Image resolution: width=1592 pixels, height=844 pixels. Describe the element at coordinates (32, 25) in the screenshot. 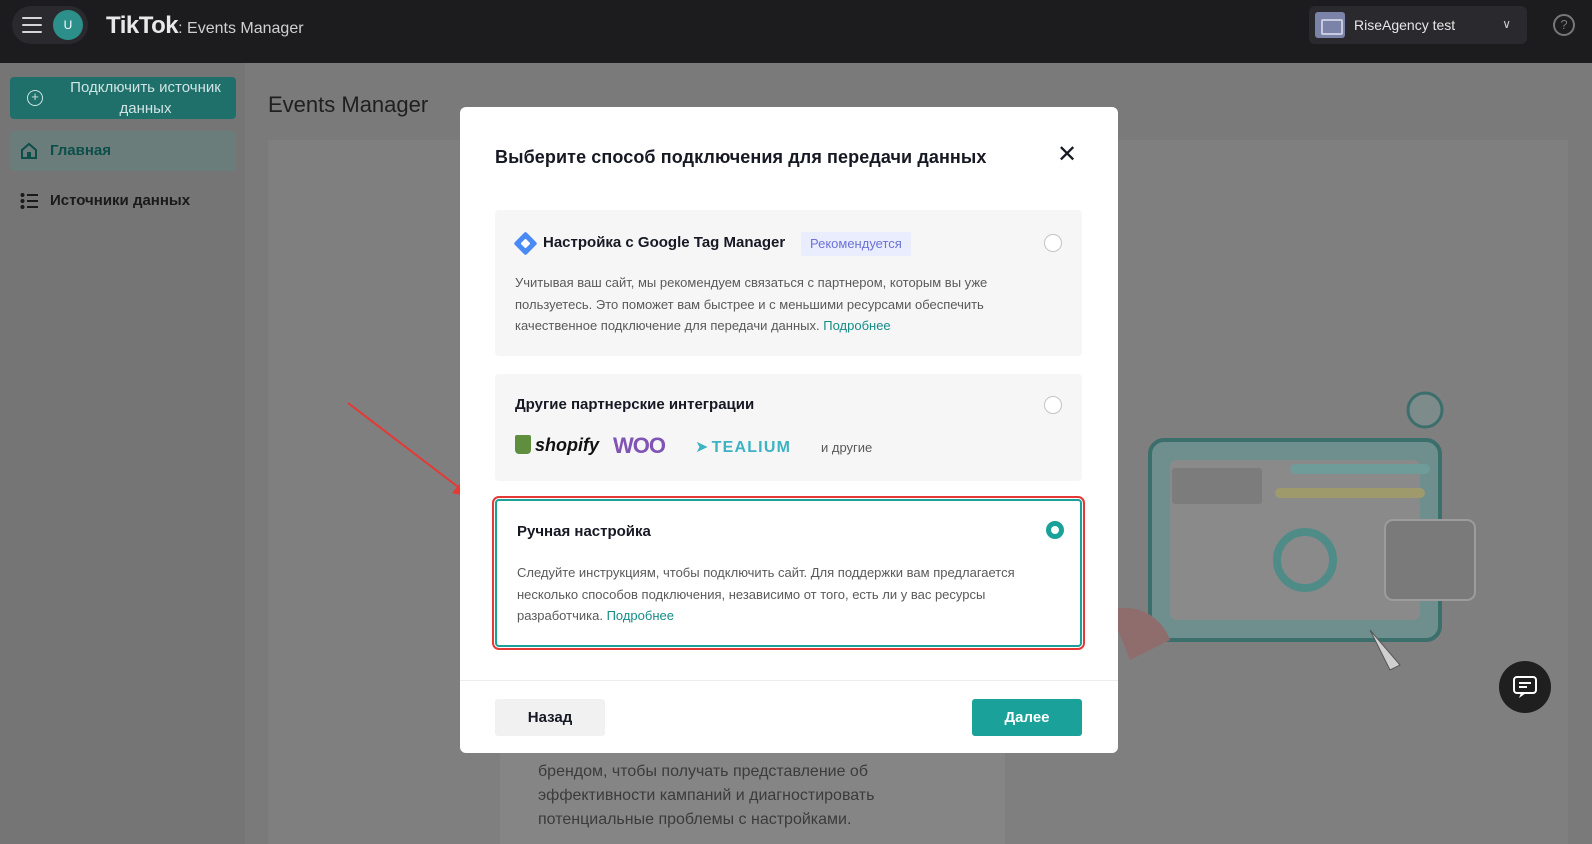

I see `hamburger-icon` at that location.